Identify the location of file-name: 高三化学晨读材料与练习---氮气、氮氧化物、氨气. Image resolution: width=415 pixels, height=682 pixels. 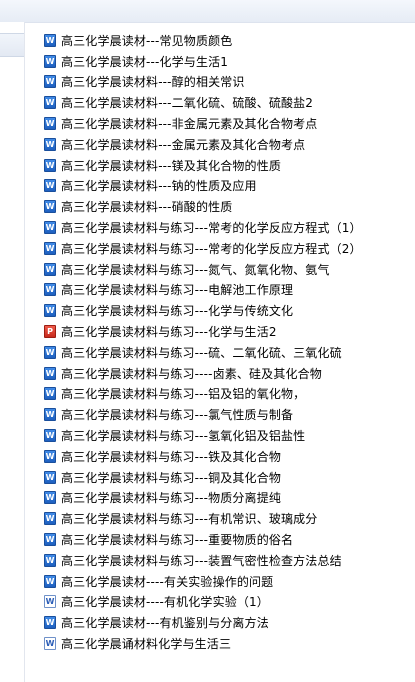
(195, 269).